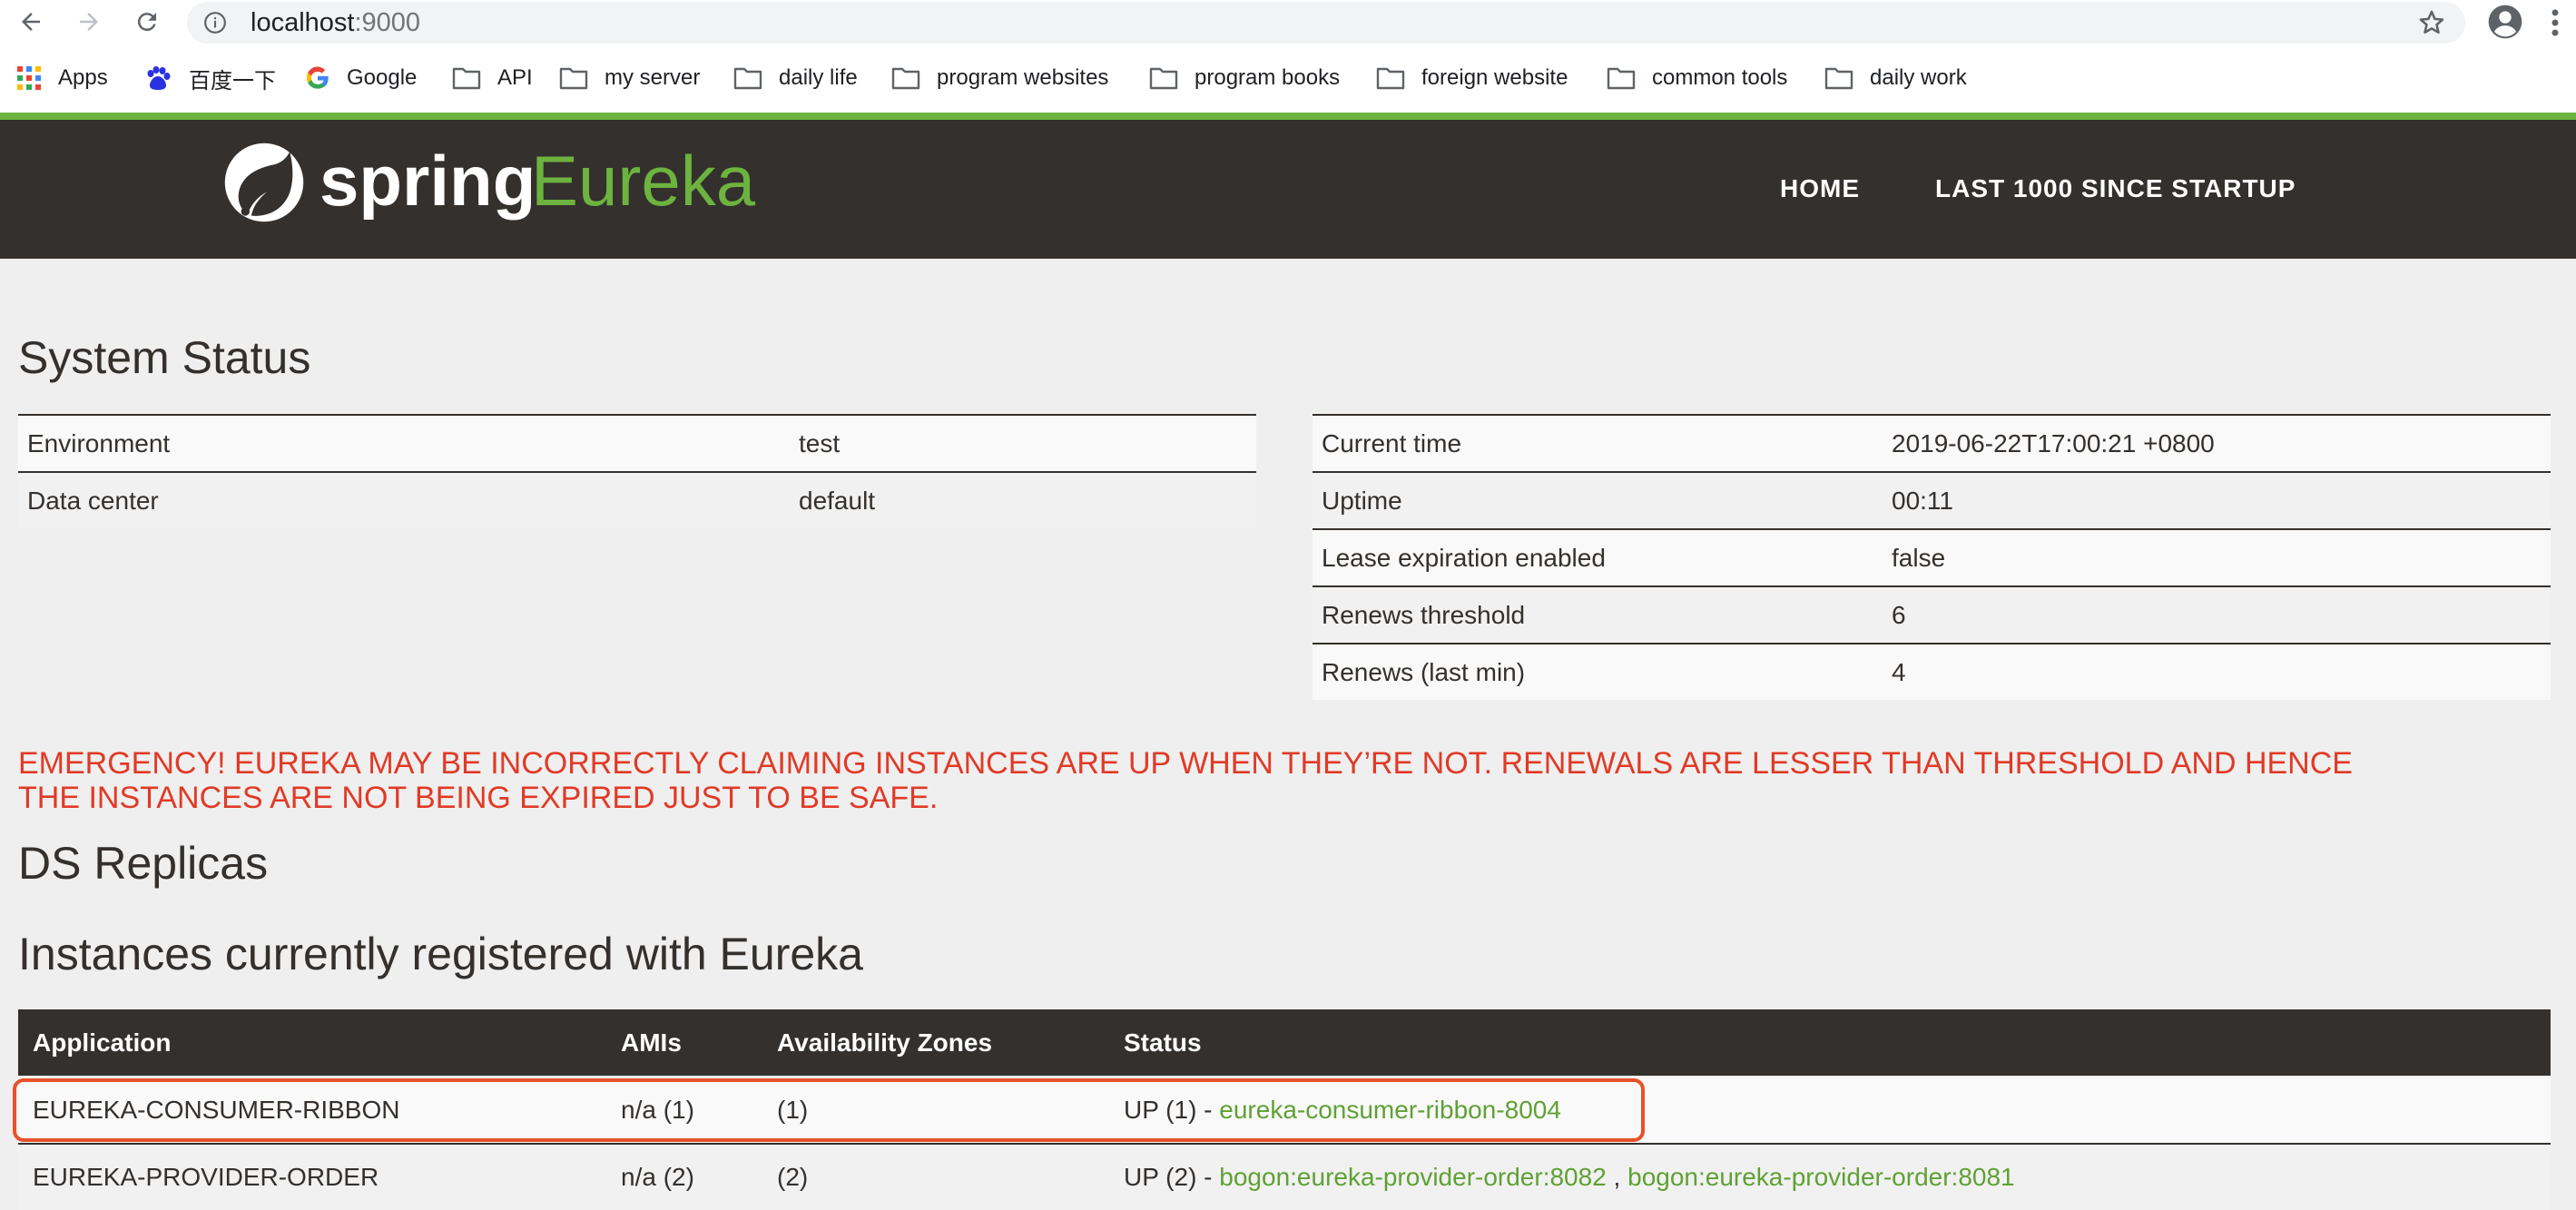 This screenshot has height=1210, width=2576. What do you see at coordinates (2505, 22) in the screenshot?
I see `profile-avatar-icon` at bounding box center [2505, 22].